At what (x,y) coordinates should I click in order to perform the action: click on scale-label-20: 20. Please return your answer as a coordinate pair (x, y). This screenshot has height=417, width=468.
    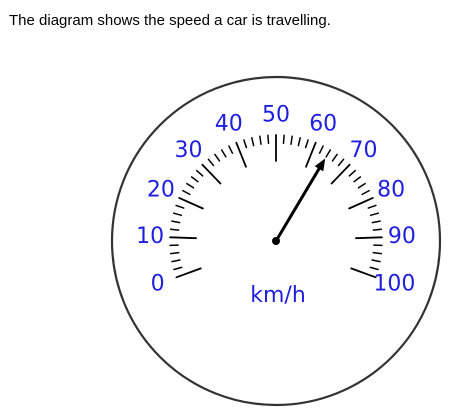
    Looking at the image, I should click on (161, 189).